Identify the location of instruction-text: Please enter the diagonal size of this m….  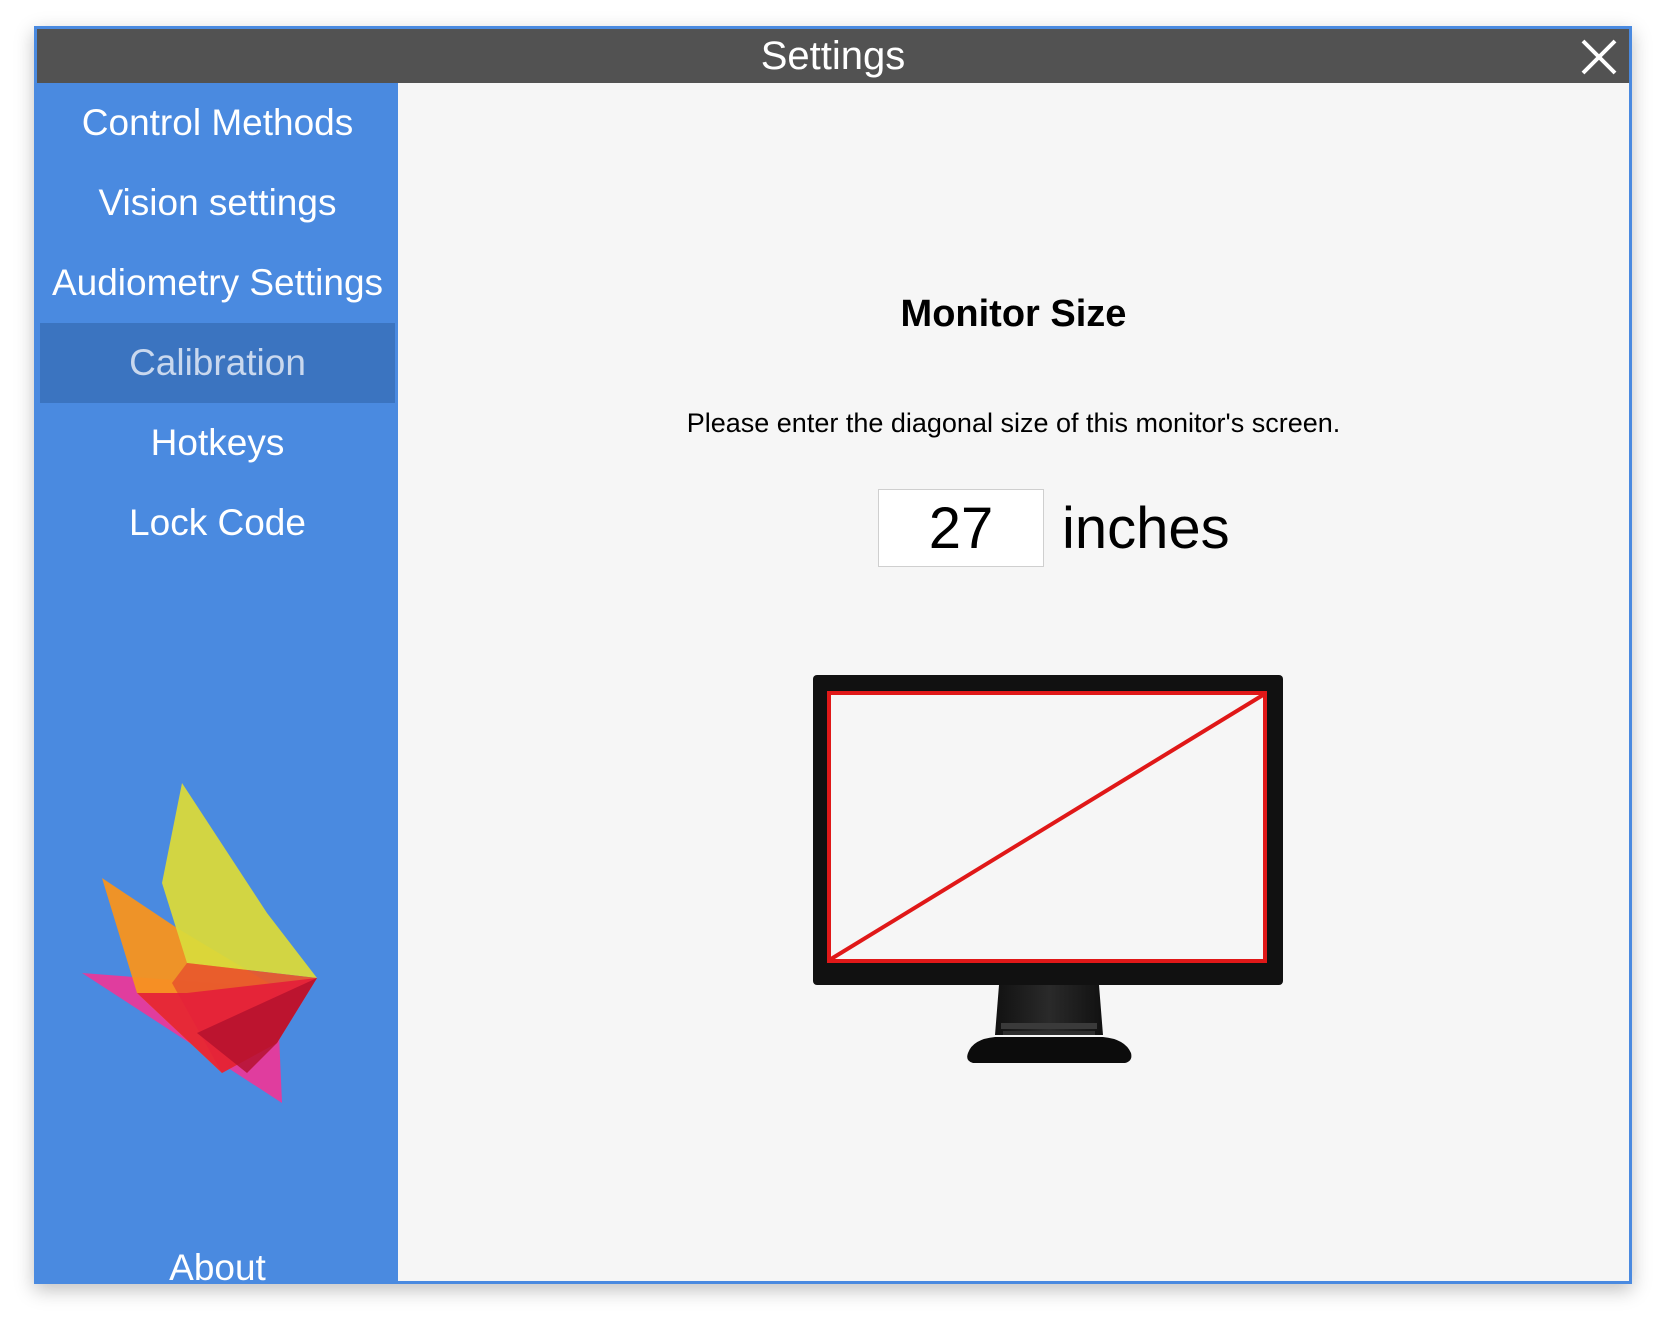
(1013, 423).